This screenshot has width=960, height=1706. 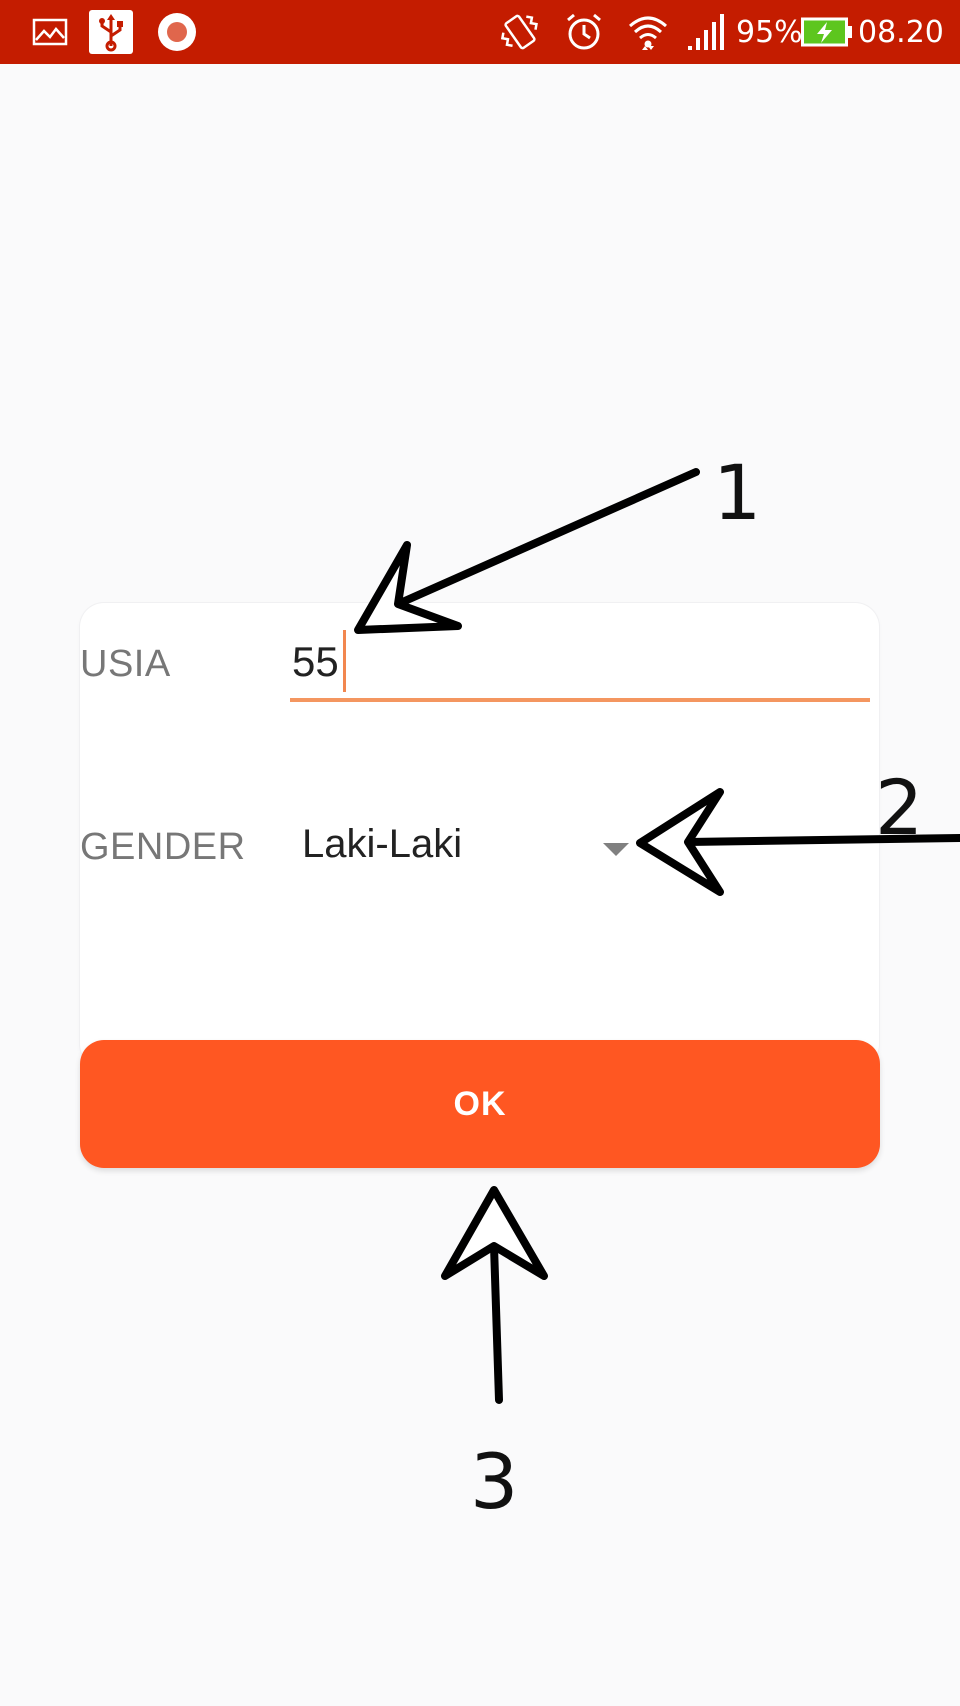 What do you see at coordinates (177, 32) in the screenshot?
I see `screen-record-icon` at bounding box center [177, 32].